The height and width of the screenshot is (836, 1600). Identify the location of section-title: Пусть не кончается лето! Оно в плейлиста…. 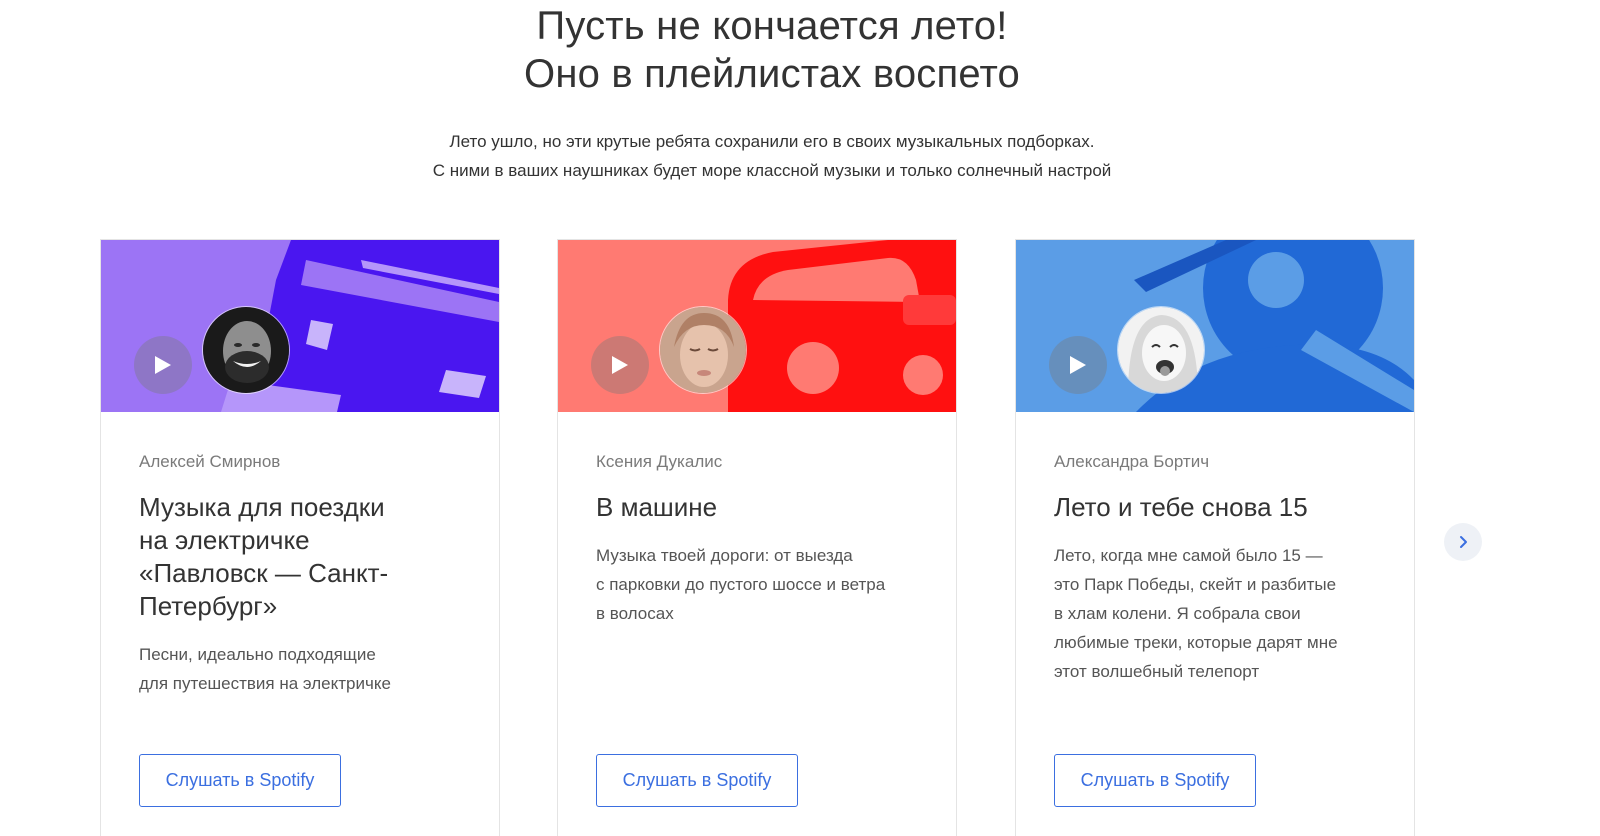
(772, 50).